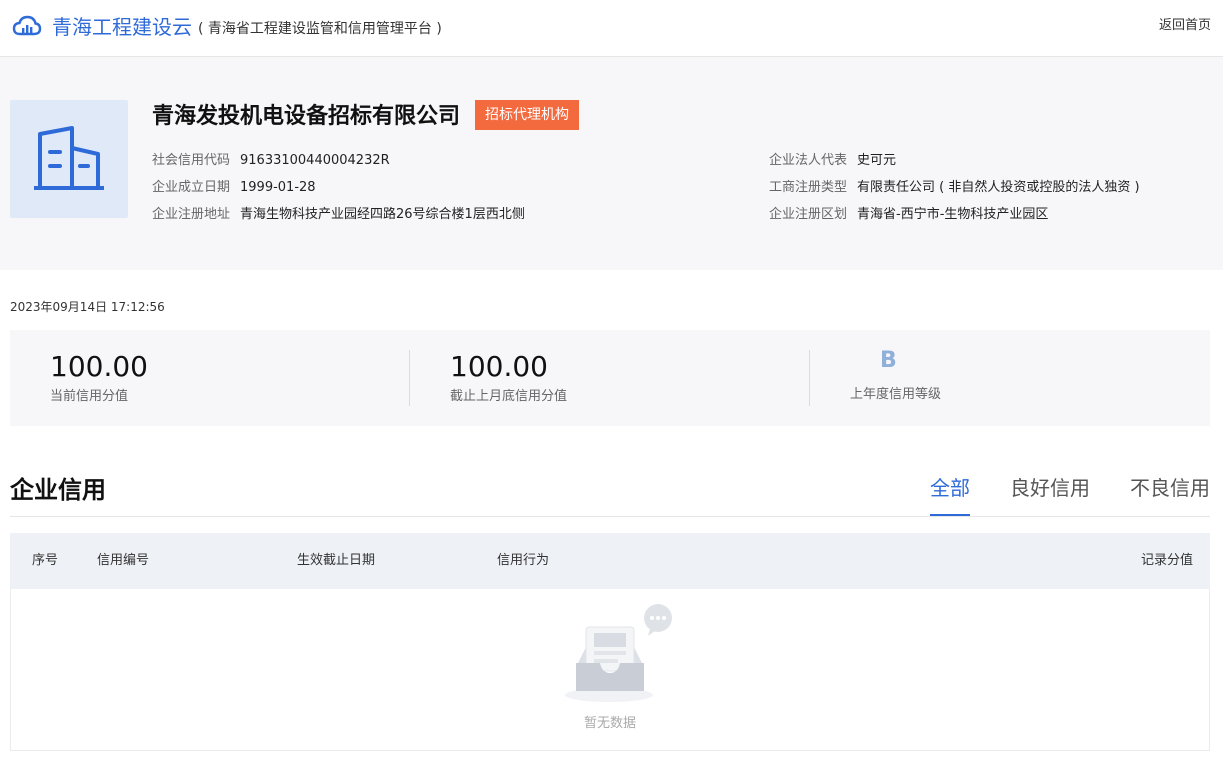  I want to click on info-registration-type: 工商注册类型 有限责任公司 ( 非自然人投资或控股的法人独资 ), so click(954, 188).